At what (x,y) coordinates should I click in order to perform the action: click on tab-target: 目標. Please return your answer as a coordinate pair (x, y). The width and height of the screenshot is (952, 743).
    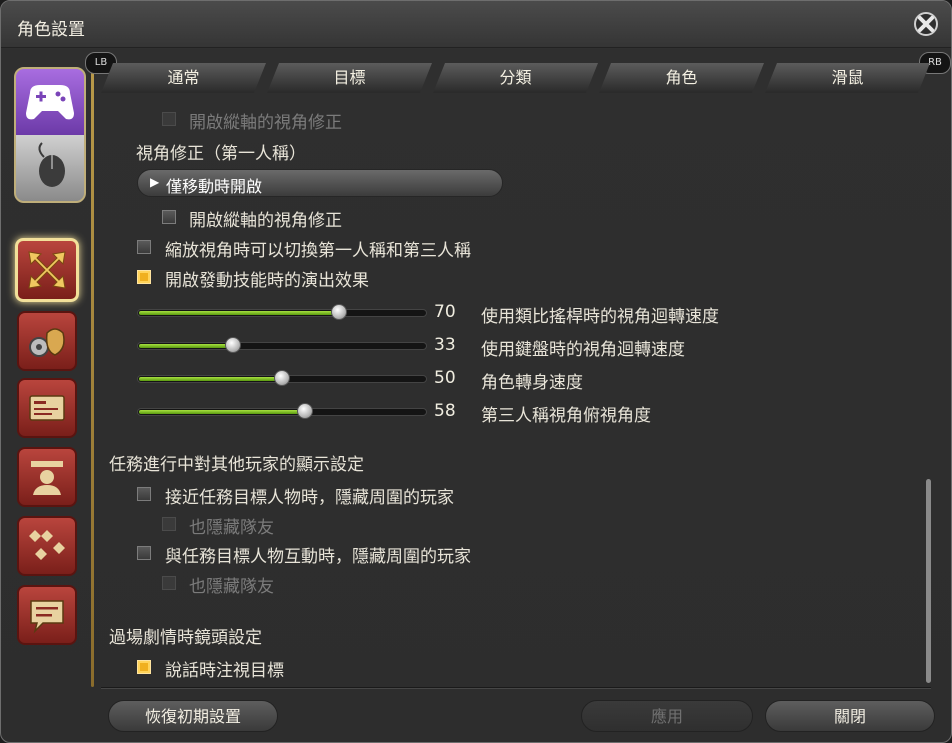
    Looking at the image, I should click on (349, 78).